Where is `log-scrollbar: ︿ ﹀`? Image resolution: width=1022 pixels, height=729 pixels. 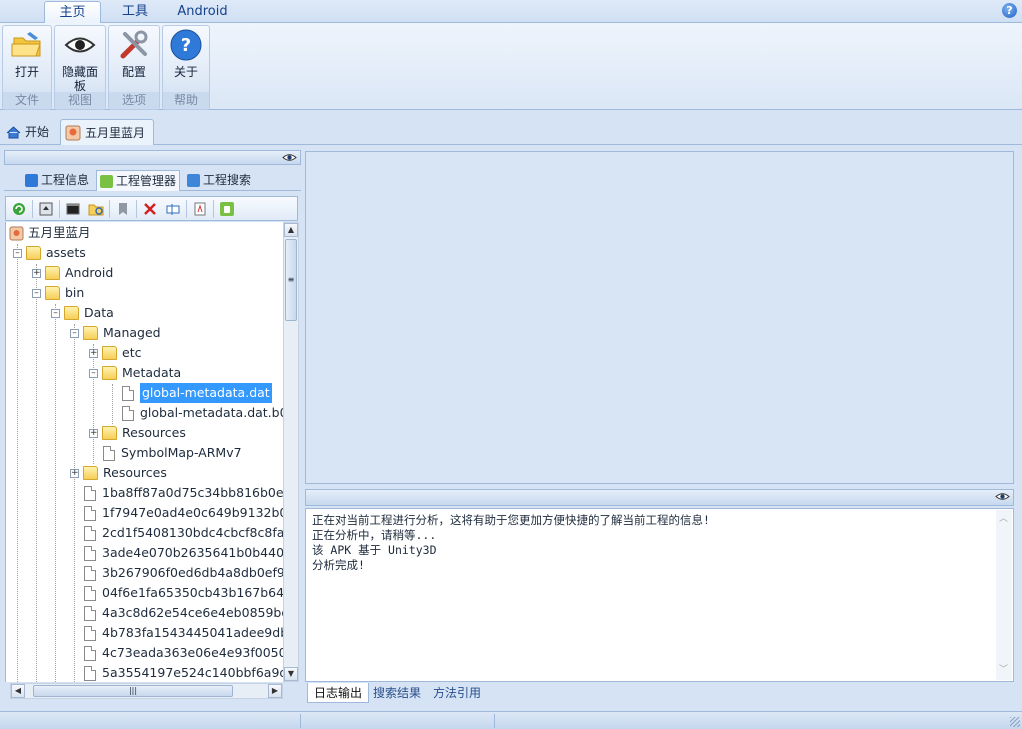
log-scrollbar: ︿ ﹀ is located at coordinates (1004, 595).